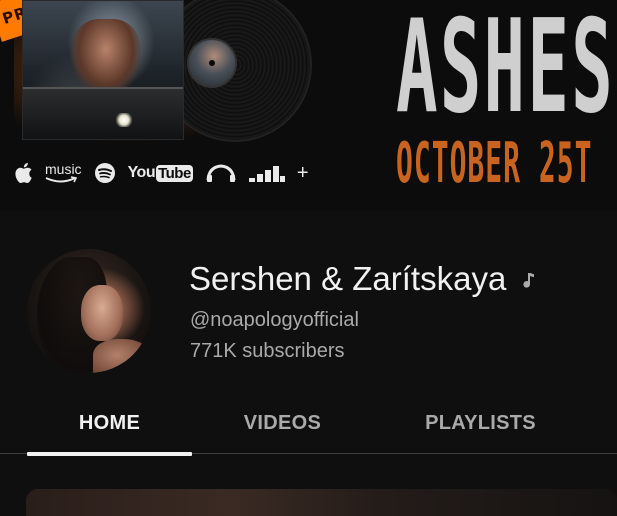 This screenshot has width=617, height=516. I want to click on cover-figure, so click(106, 57).